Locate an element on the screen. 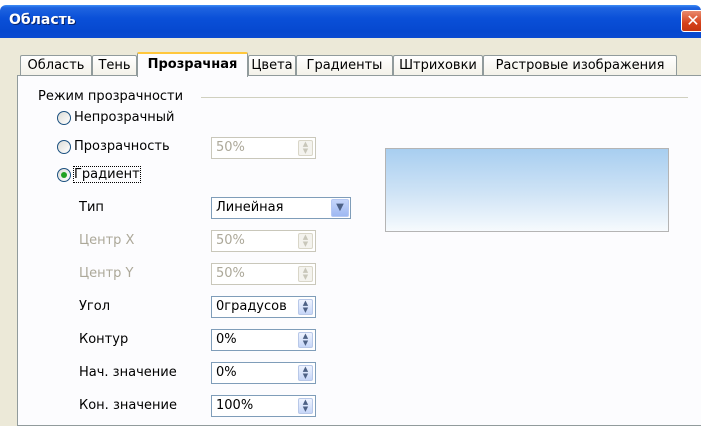 This screenshot has height=426, width=701. close-button: ✕ is located at coordinates (691, 21).